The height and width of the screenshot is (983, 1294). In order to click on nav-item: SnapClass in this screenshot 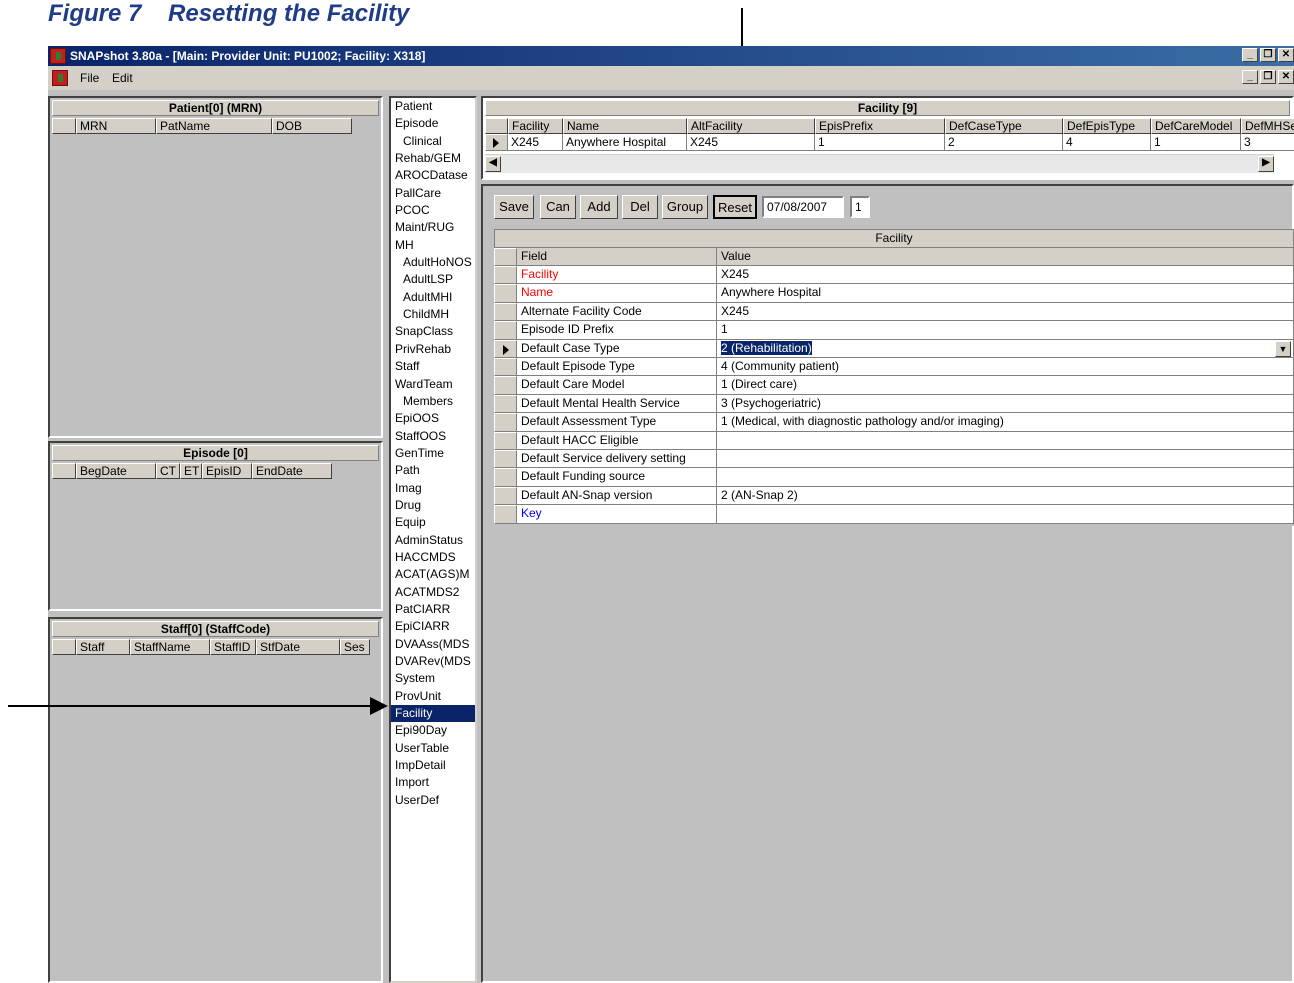, I will do `click(433, 331)`.